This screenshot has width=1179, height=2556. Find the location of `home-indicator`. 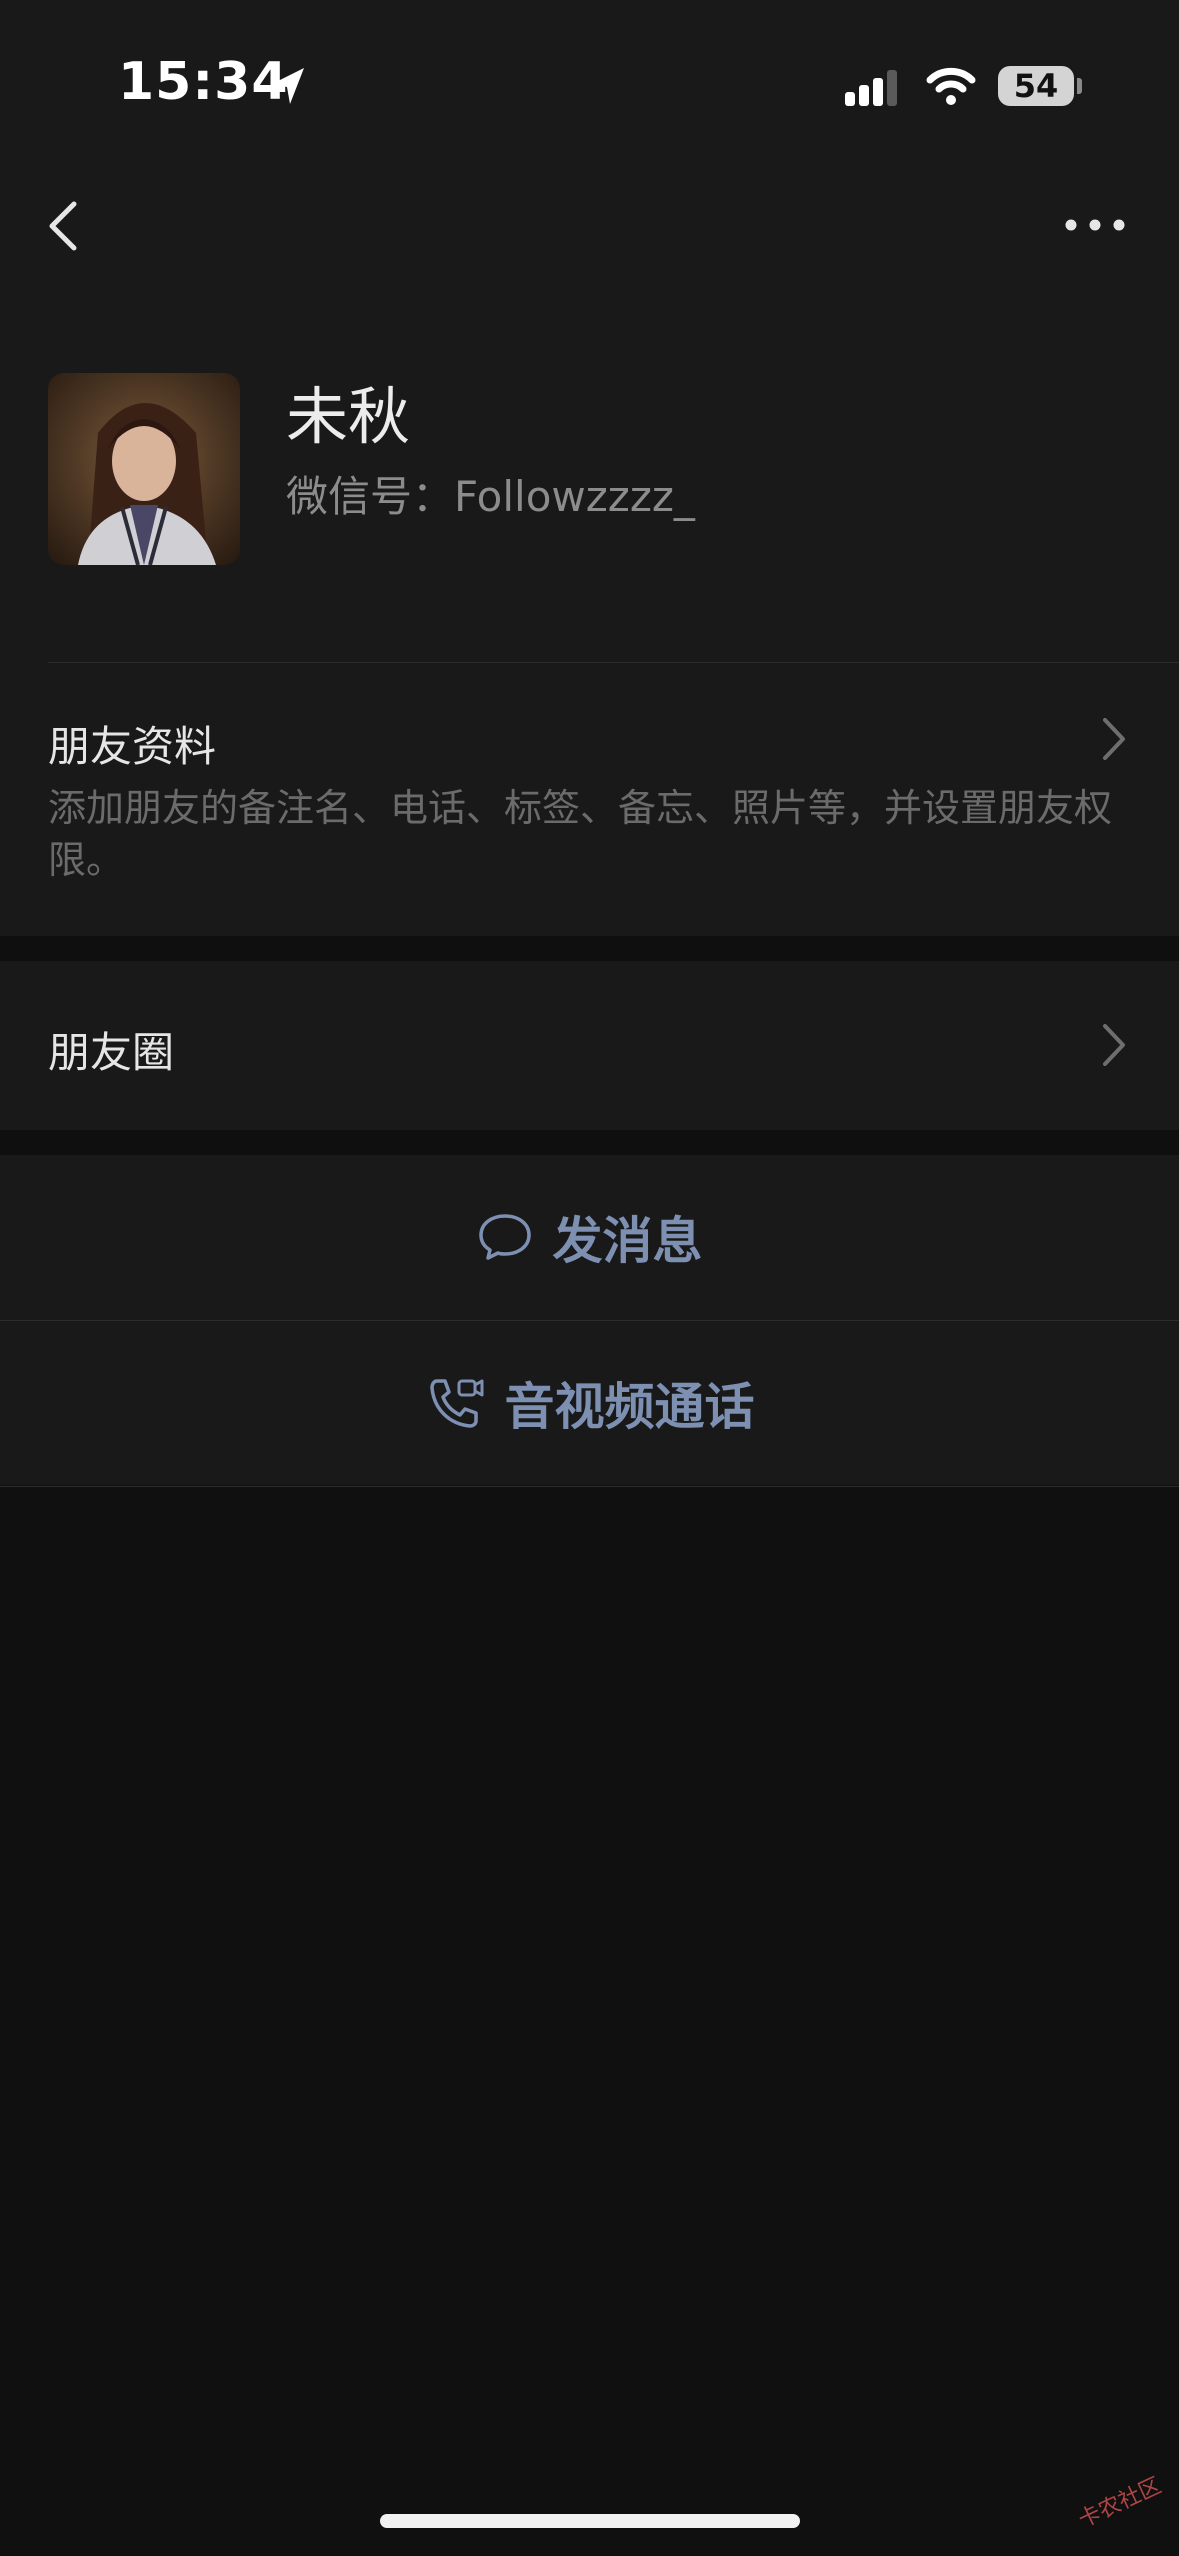

home-indicator is located at coordinates (590, 2521).